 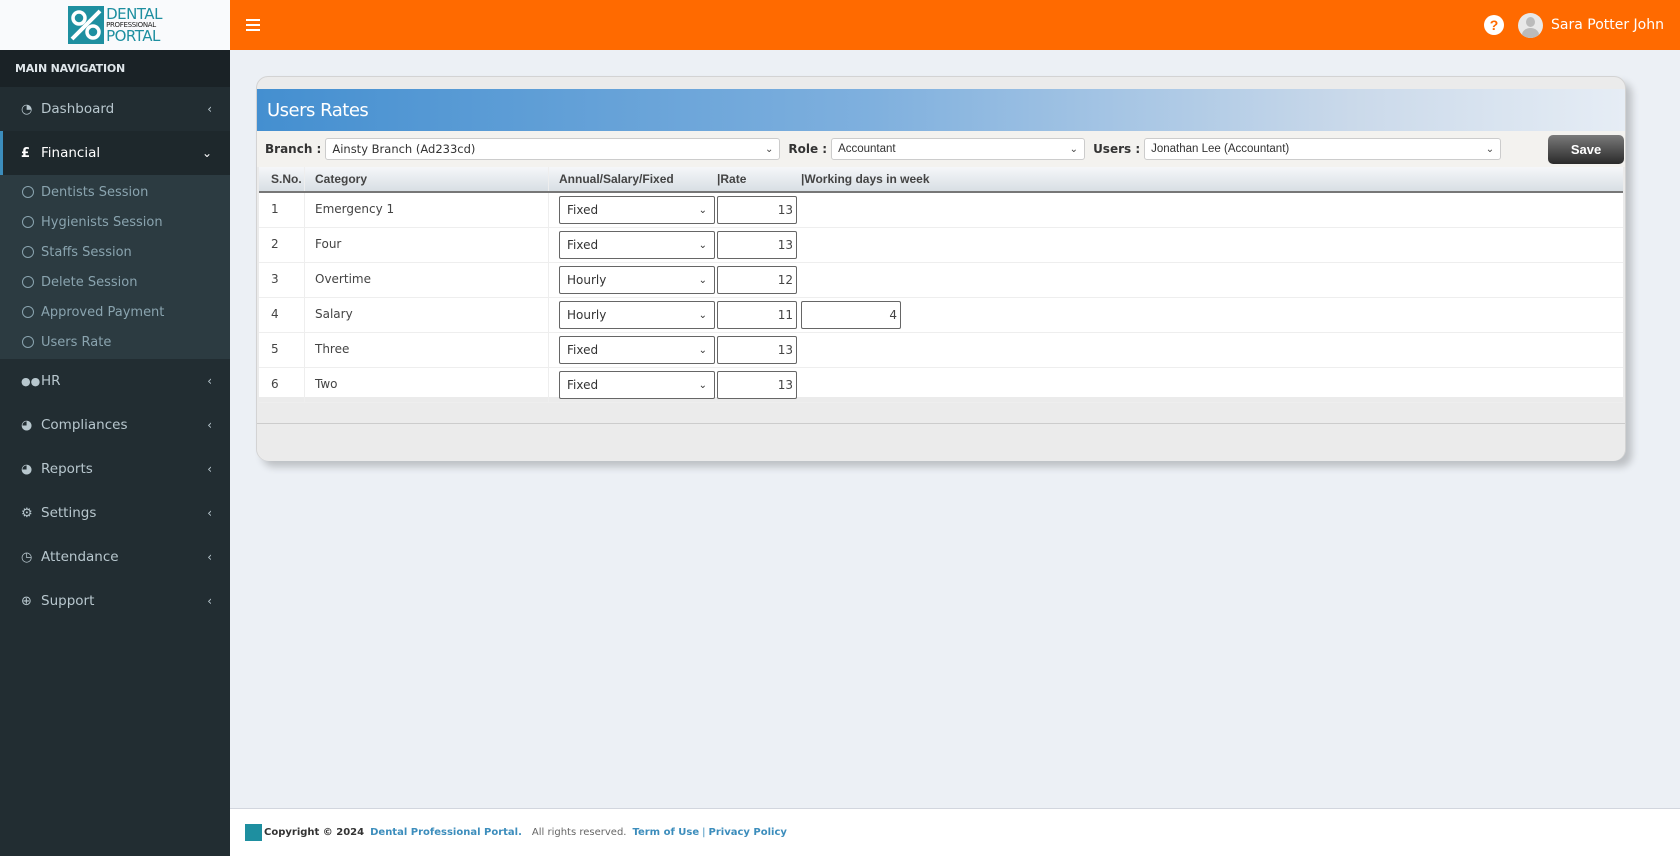 I want to click on copyright-text: Copyright © 2024, so click(x=314, y=832).